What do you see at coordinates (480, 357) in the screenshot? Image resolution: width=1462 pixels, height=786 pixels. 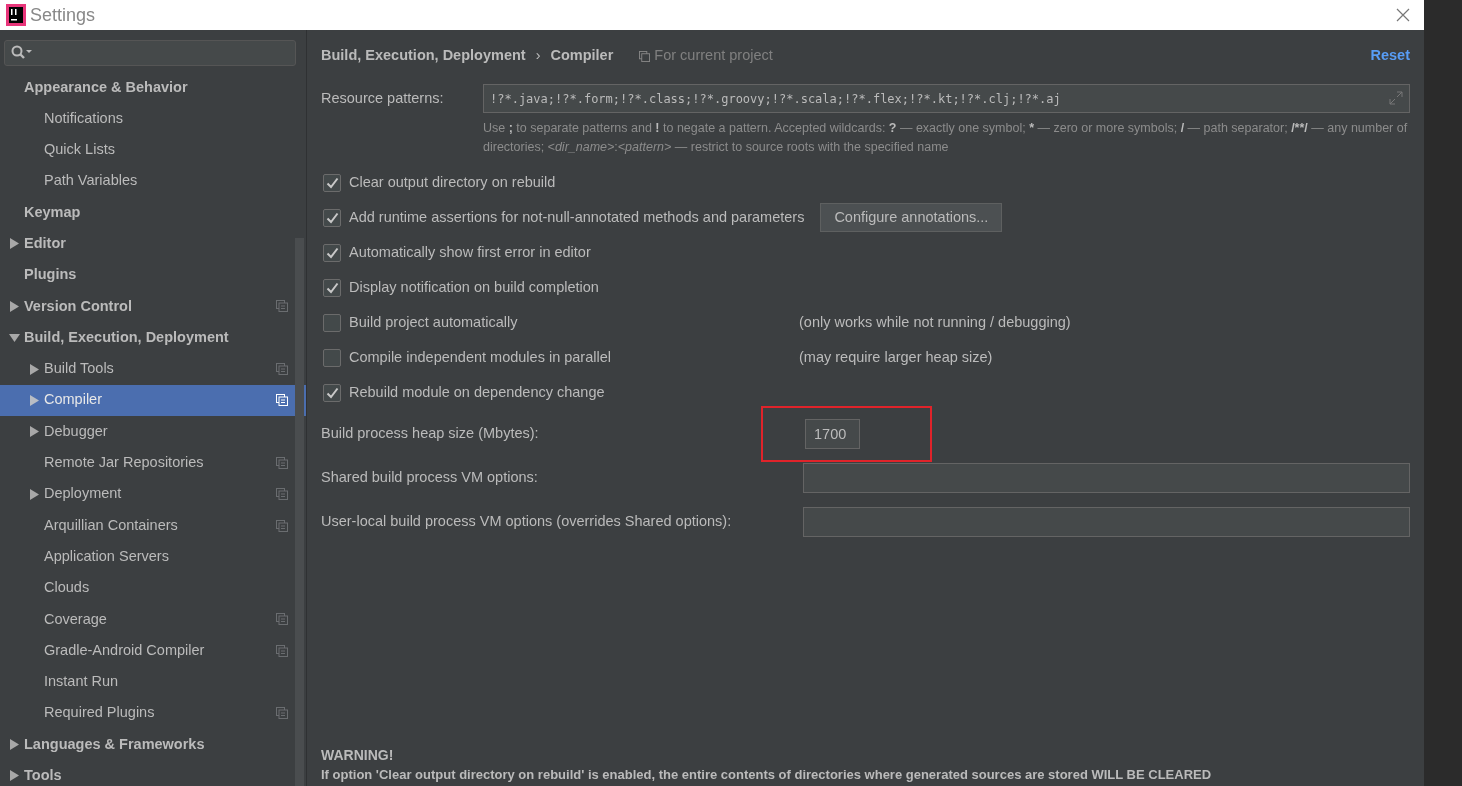 I see `checkbox-label: Compile independent modules in parallel` at bounding box center [480, 357].